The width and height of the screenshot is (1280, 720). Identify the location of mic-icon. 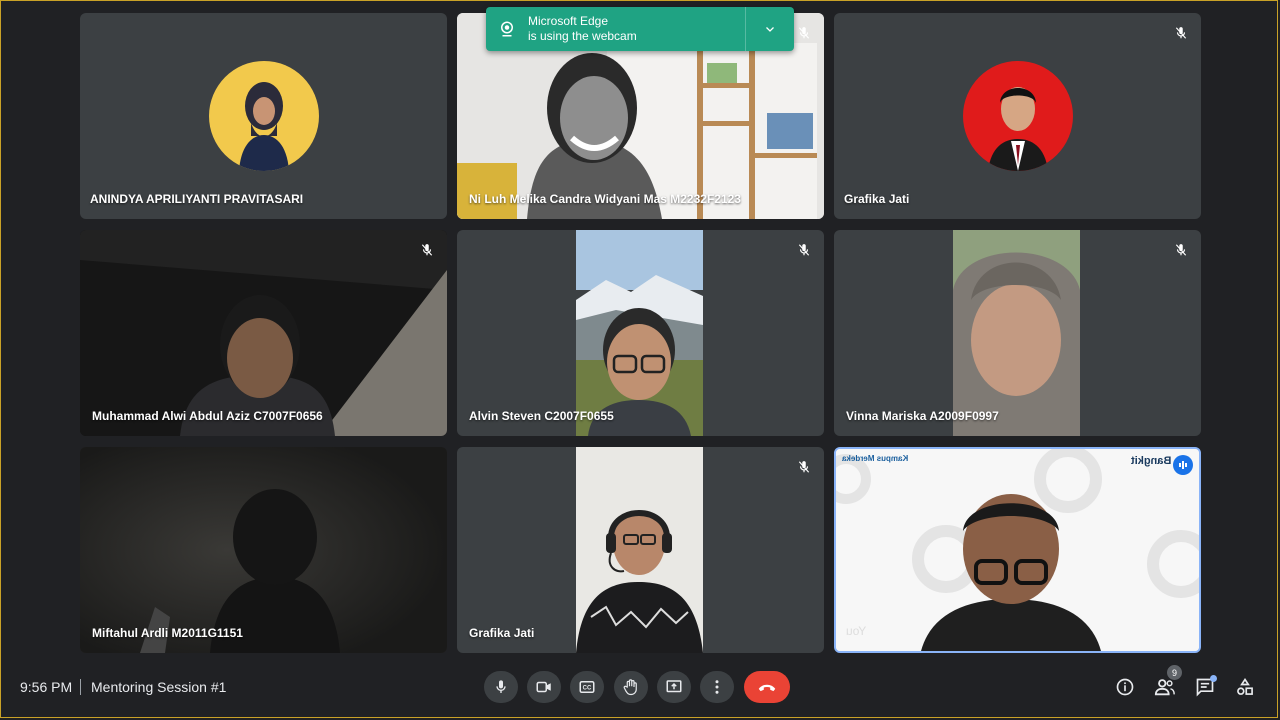
(501, 686).